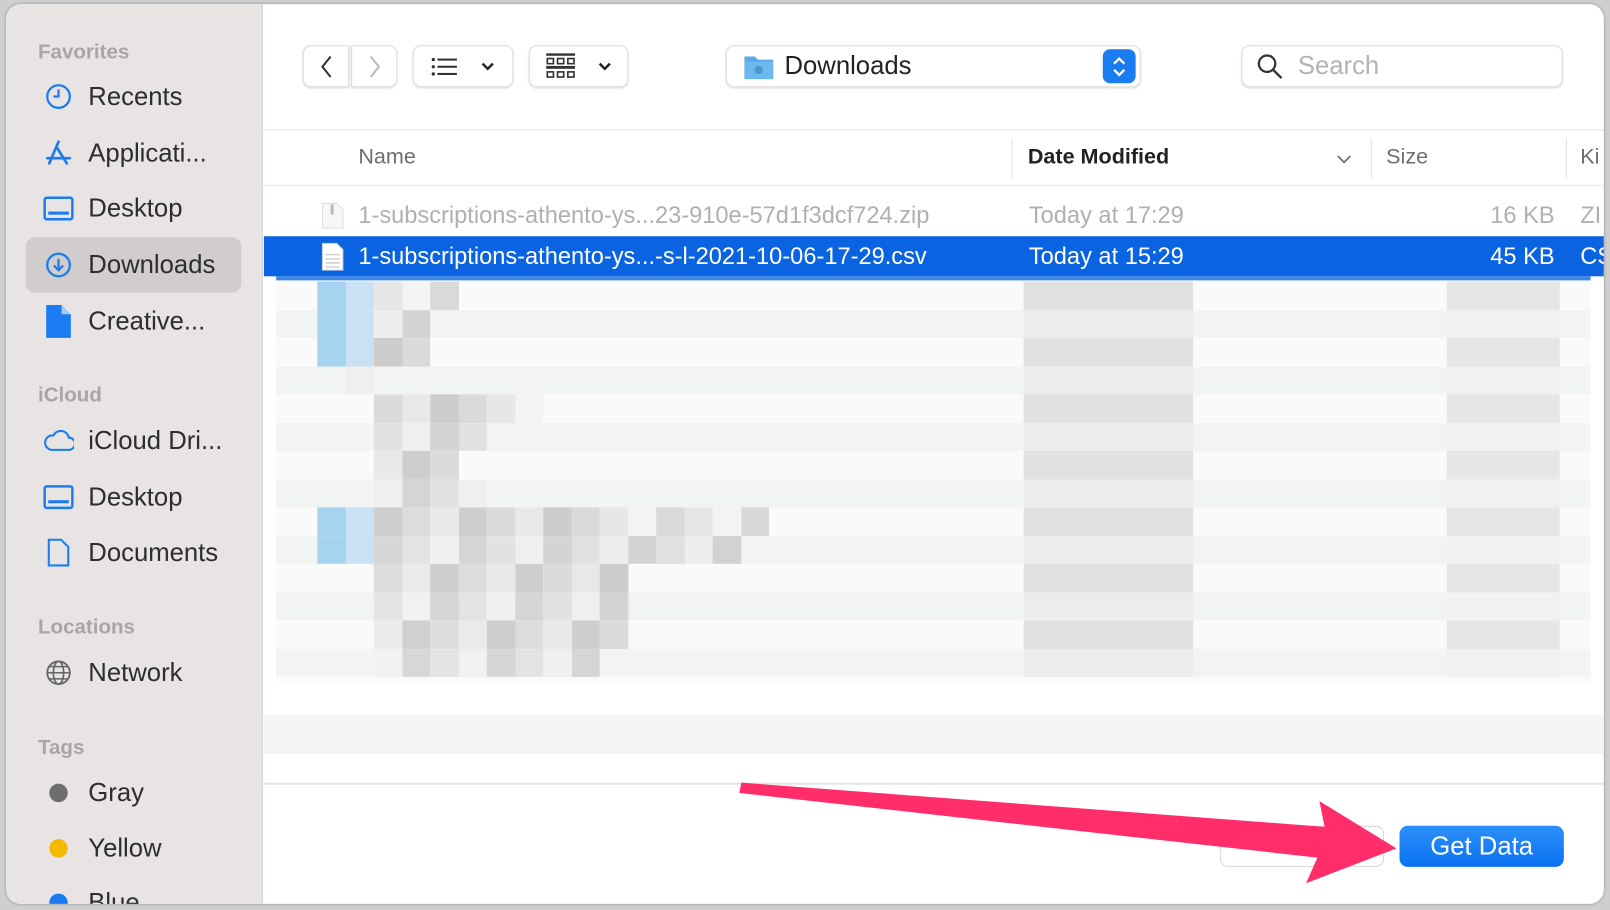 The width and height of the screenshot is (1610, 910). Describe the element at coordinates (1068, 833) in the screenshot. I see `annotation-arrow` at that location.